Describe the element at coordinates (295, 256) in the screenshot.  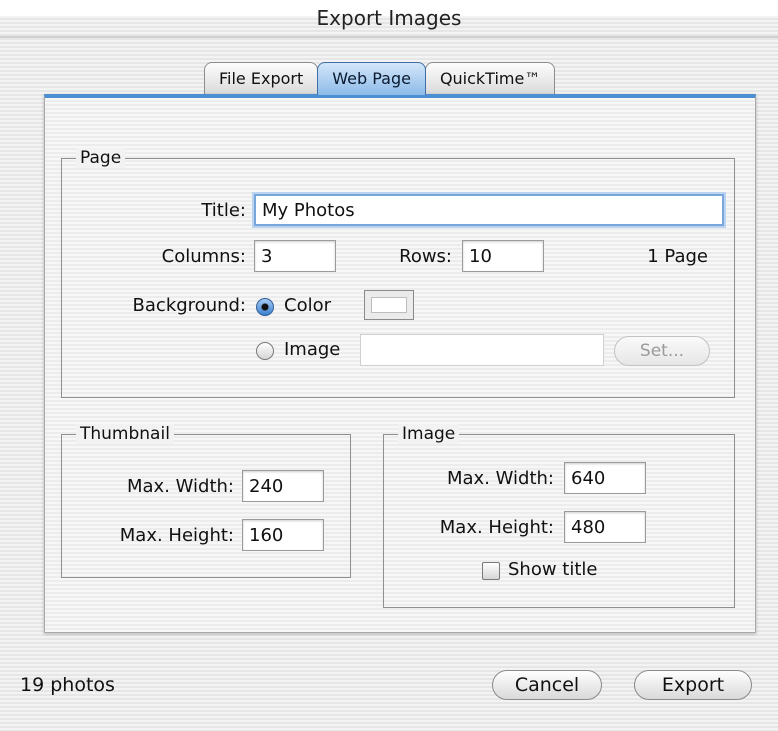
I see `columns-input` at that location.